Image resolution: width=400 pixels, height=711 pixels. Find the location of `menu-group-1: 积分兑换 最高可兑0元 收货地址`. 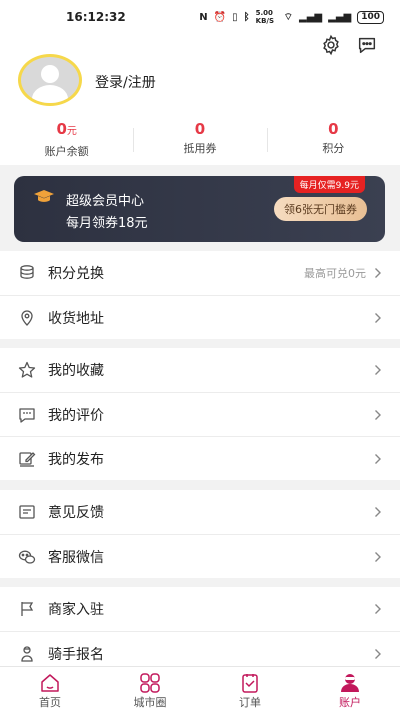

menu-group-1: 积分兑换 最高可兑0元 收货地址 is located at coordinates (200, 295).